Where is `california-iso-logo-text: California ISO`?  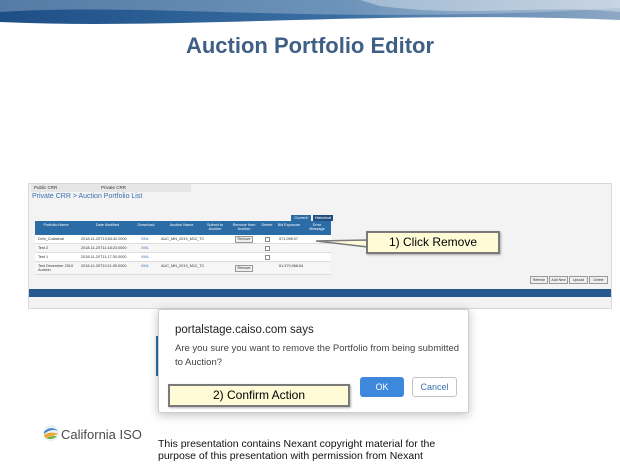 california-iso-logo-text: California ISO is located at coordinates (101, 434).